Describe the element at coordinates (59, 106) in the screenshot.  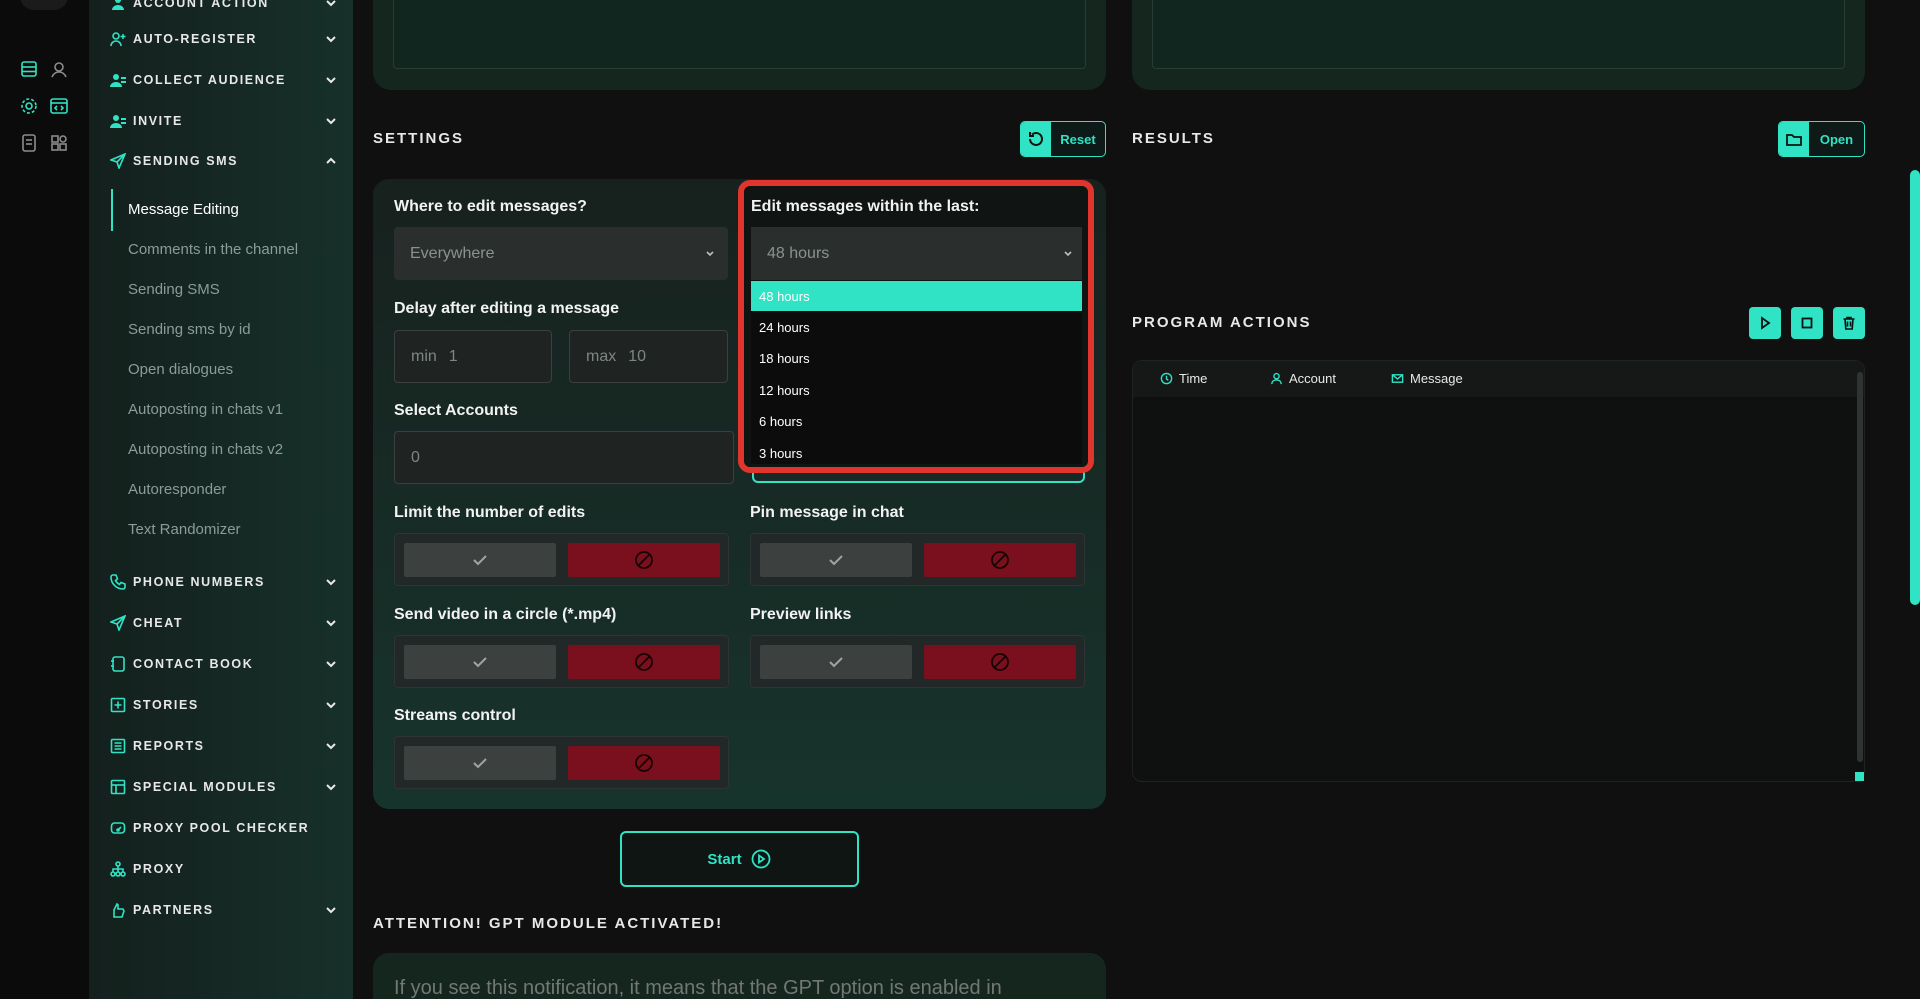
I see `code-window-icon` at that location.